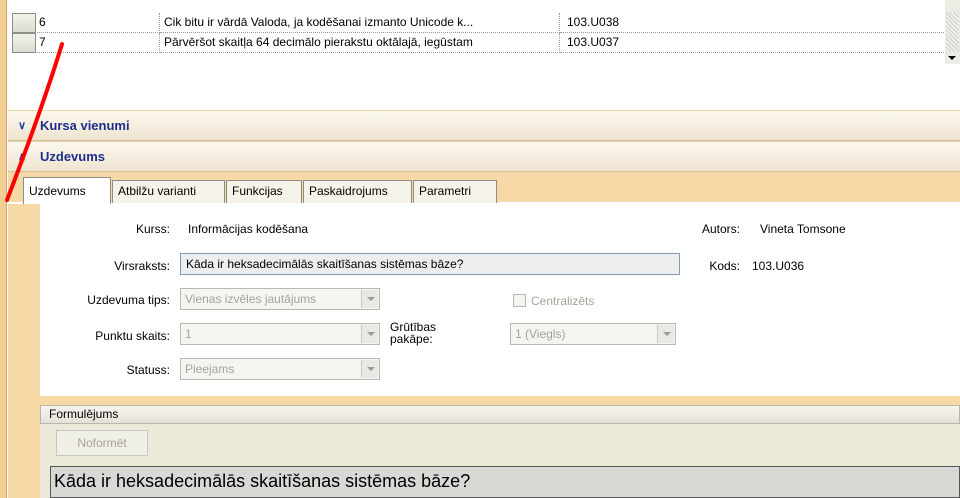 Image resolution: width=960 pixels, height=498 pixels. What do you see at coordinates (85, 125) in the screenshot?
I see `section-title: Kursa vienumi` at bounding box center [85, 125].